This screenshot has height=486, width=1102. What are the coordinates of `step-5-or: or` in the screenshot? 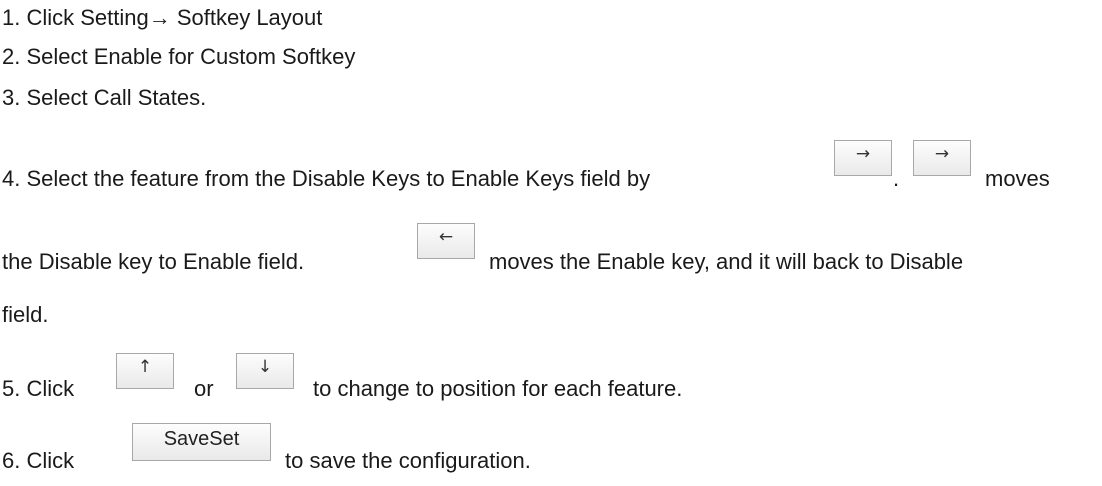 It's located at (204, 388).